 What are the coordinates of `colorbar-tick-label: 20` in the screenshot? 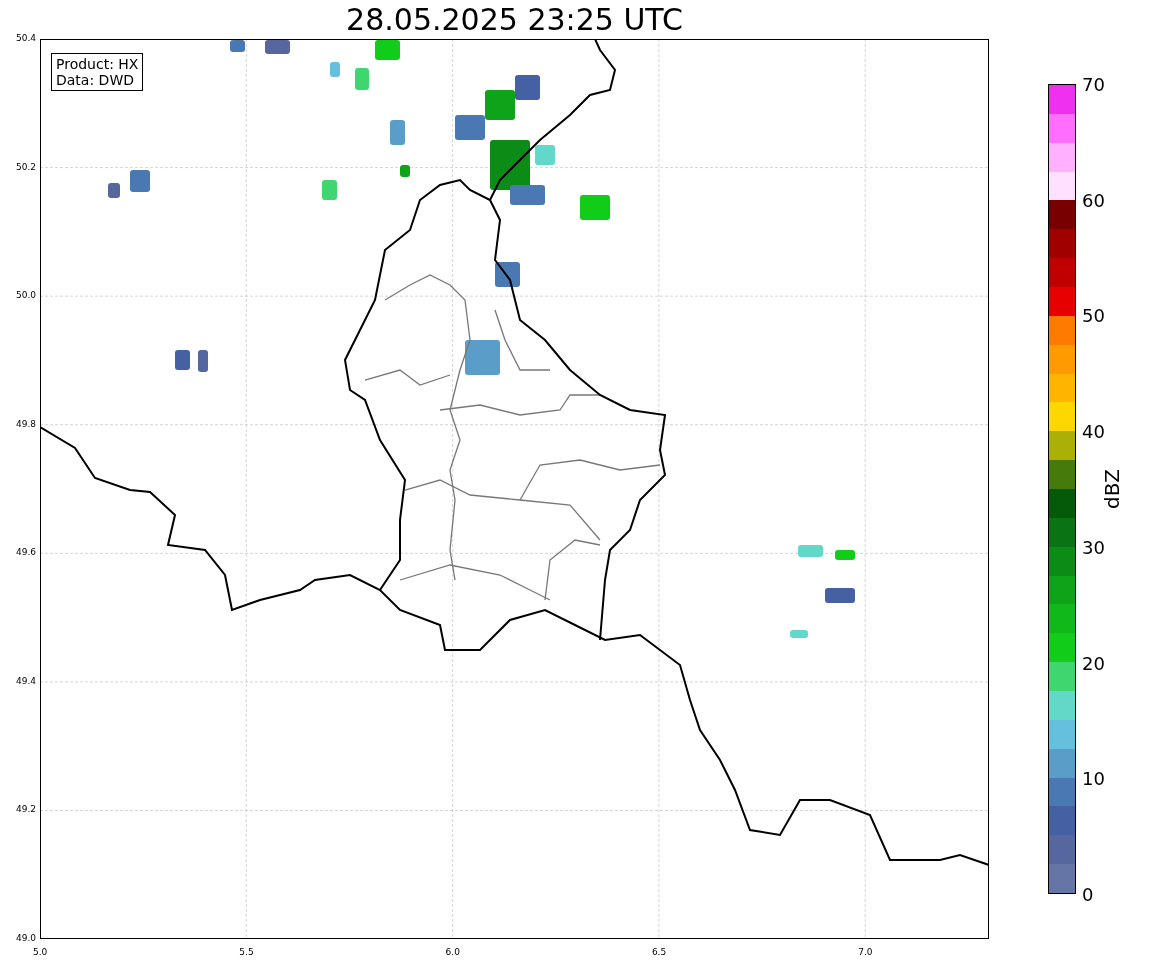 It's located at (1093, 663).